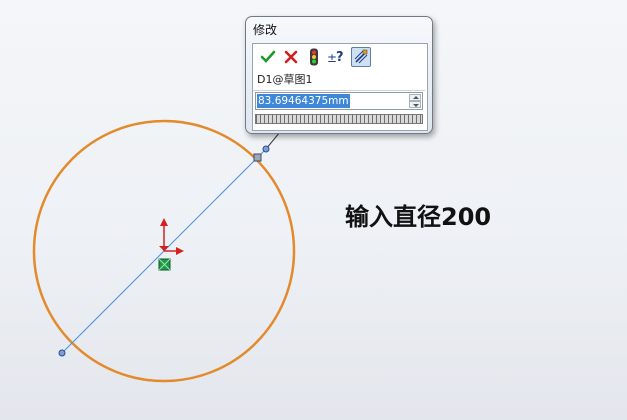 The image size is (627, 420). I want to click on value-spinner, so click(415, 101).